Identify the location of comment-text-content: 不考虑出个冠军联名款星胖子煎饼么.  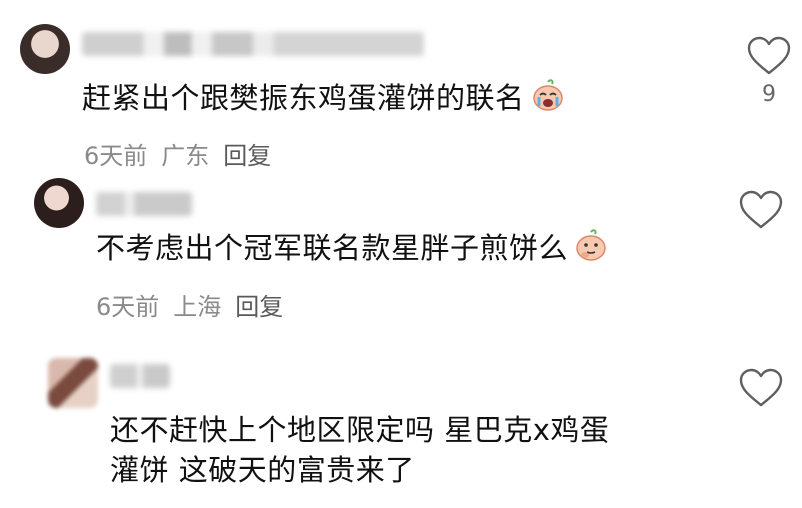
(332, 248).